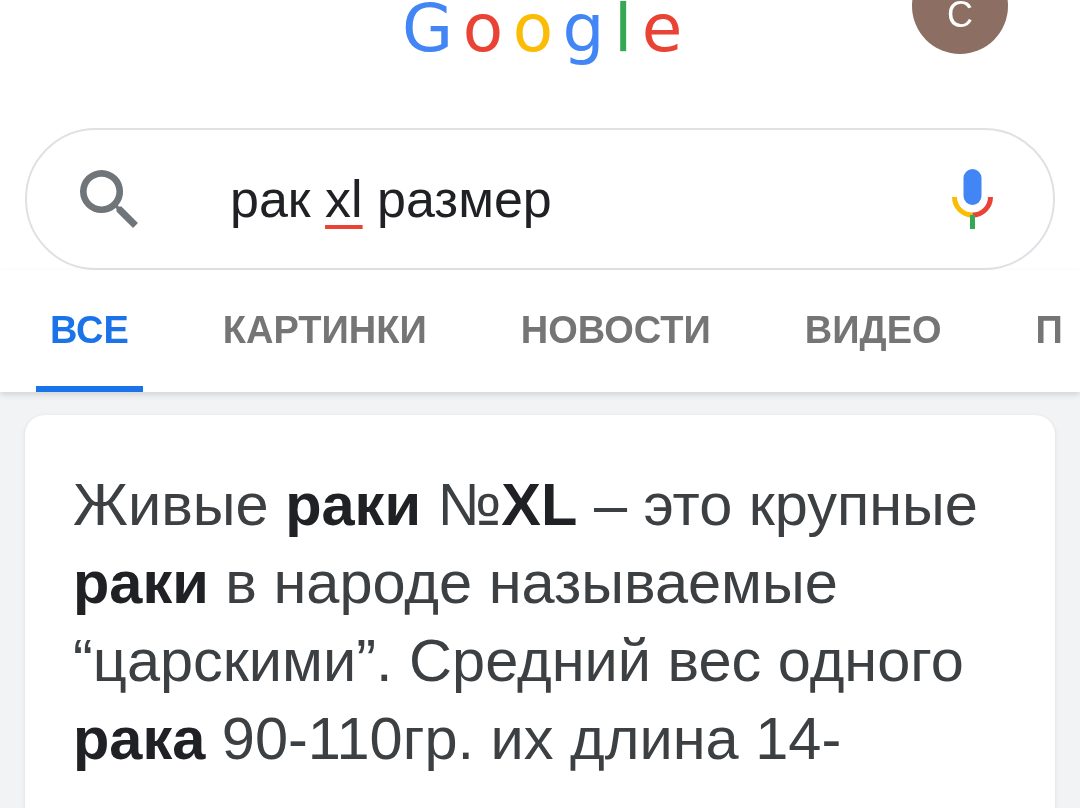 The width and height of the screenshot is (1080, 808). Describe the element at coordinates (960, 27) in the screenshot. I see `account-avatar: С` at that location.